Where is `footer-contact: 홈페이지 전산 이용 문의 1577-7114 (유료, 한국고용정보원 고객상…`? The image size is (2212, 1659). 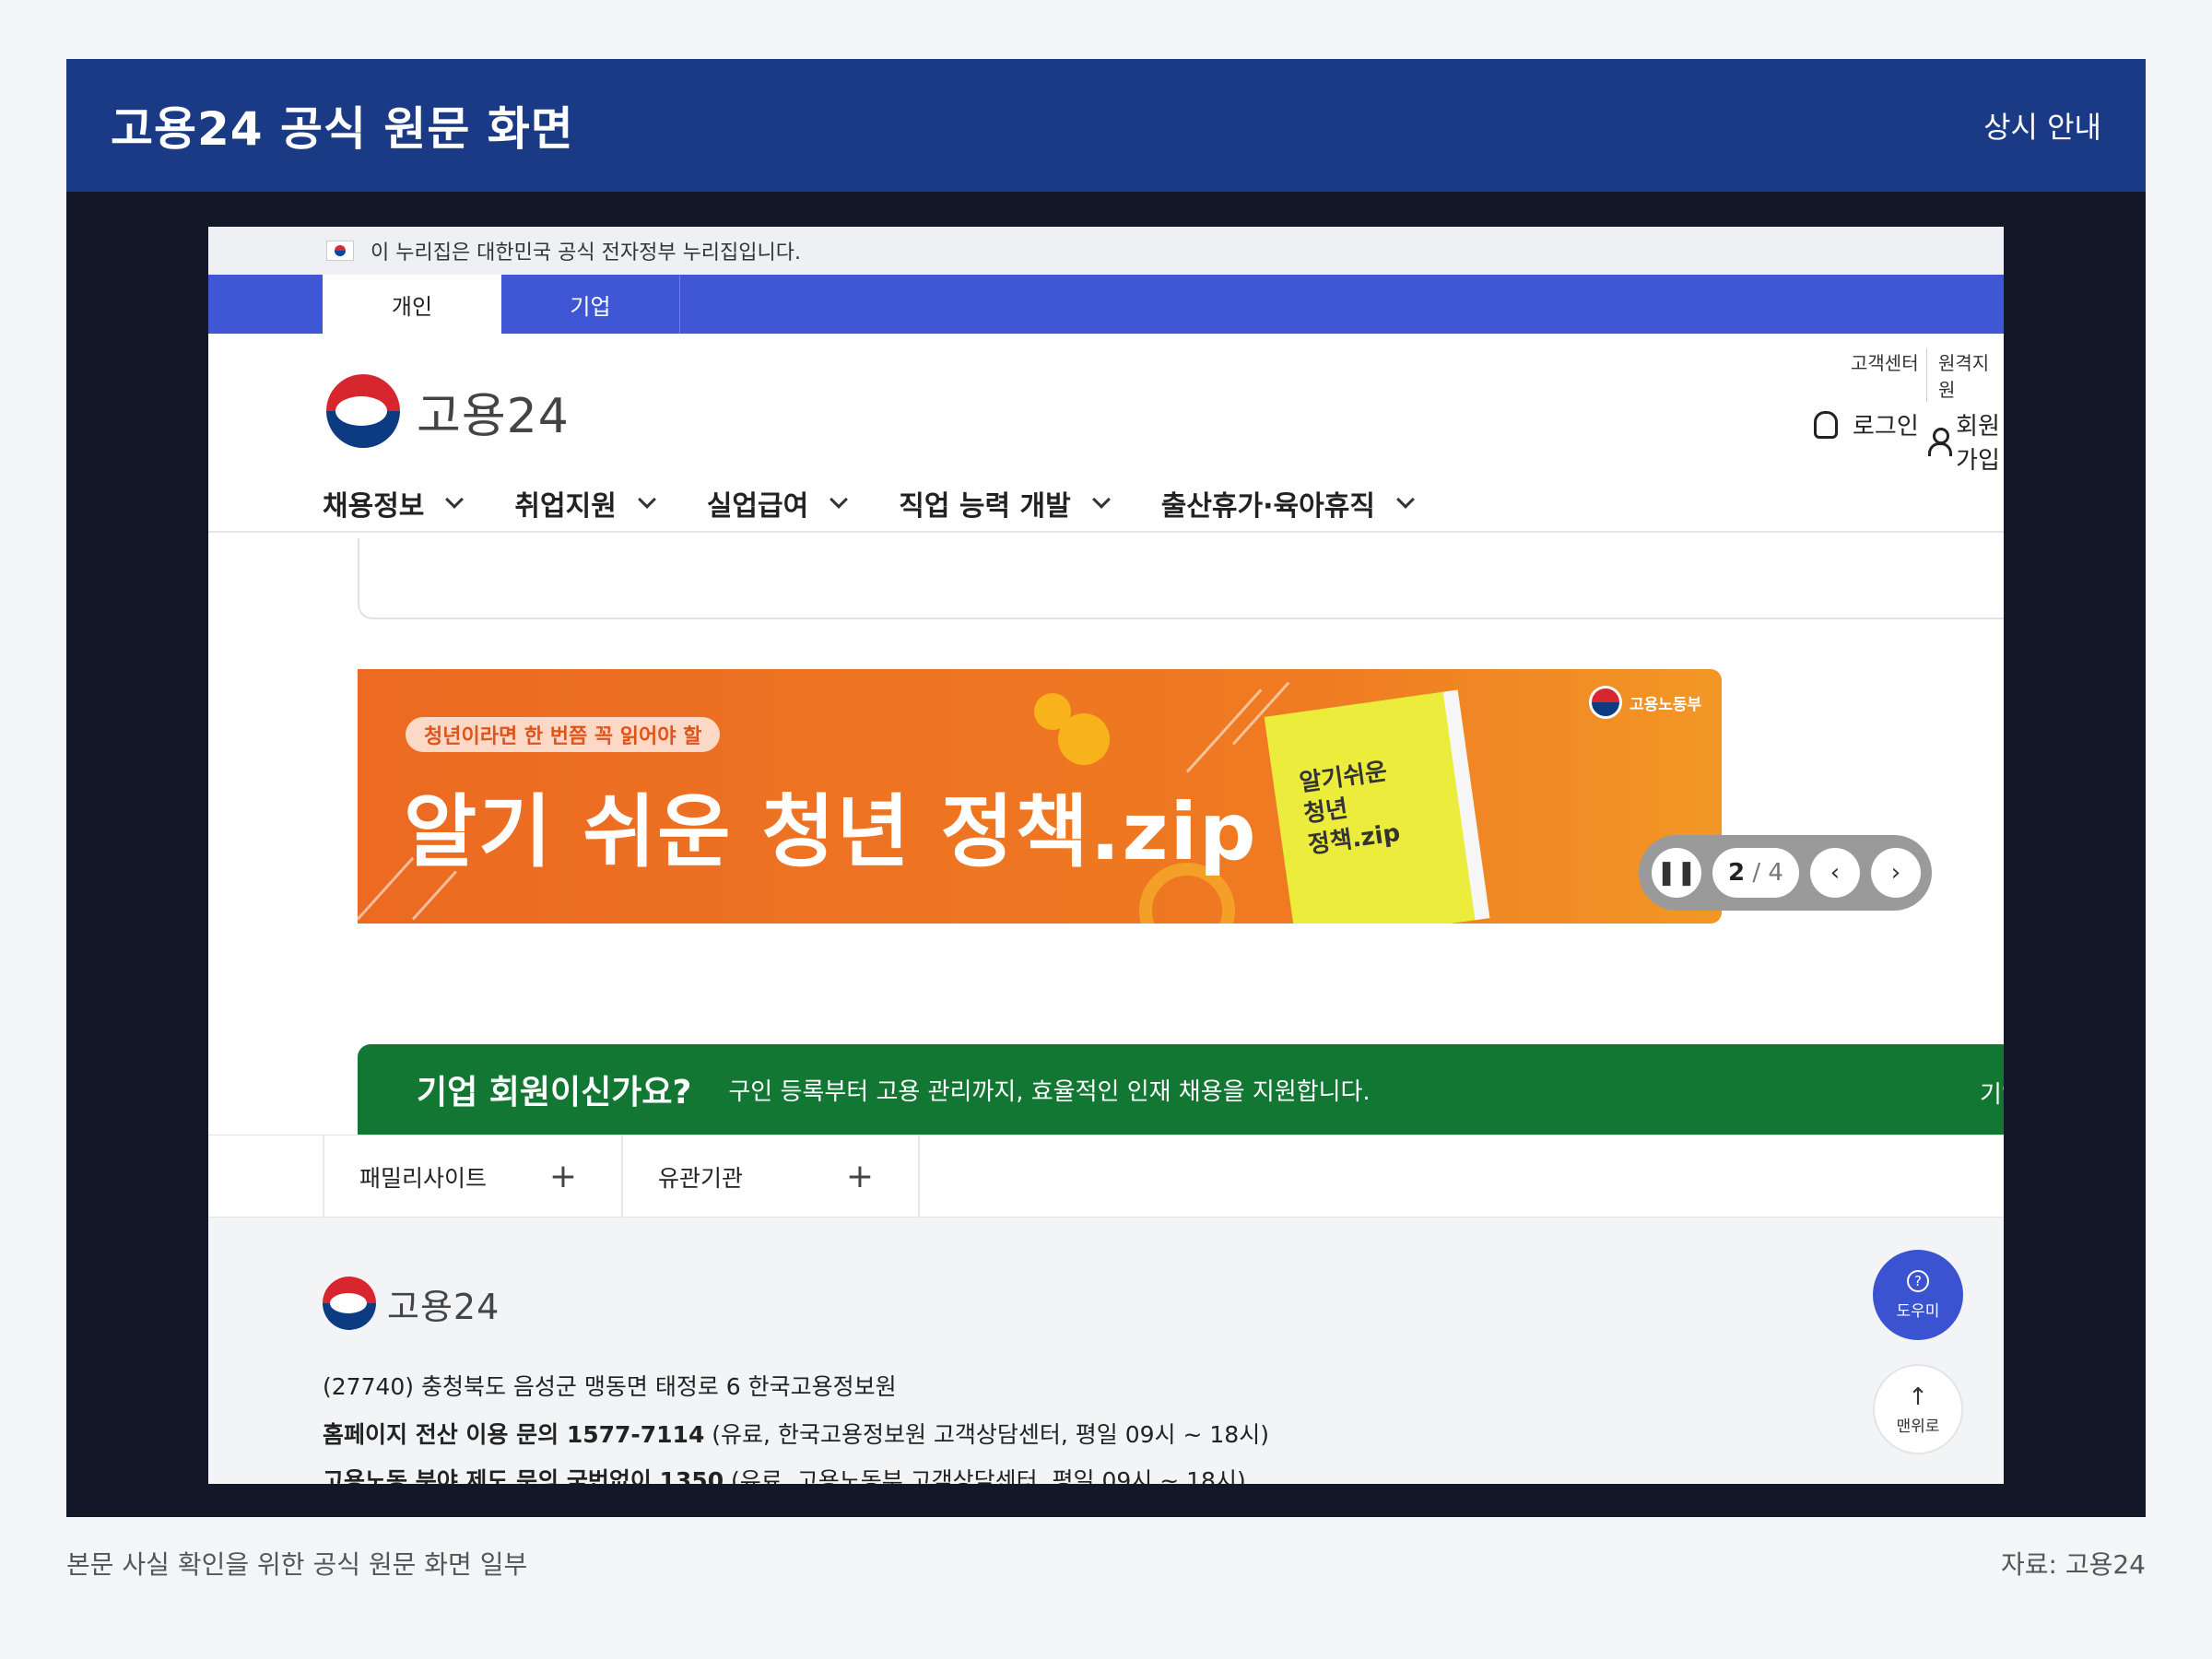 footer-contact: 홈페이지 전산 이용 문의 1577-7114 (유료, 한국고용정보원 고객상… is located at coordinates (796, 1434).